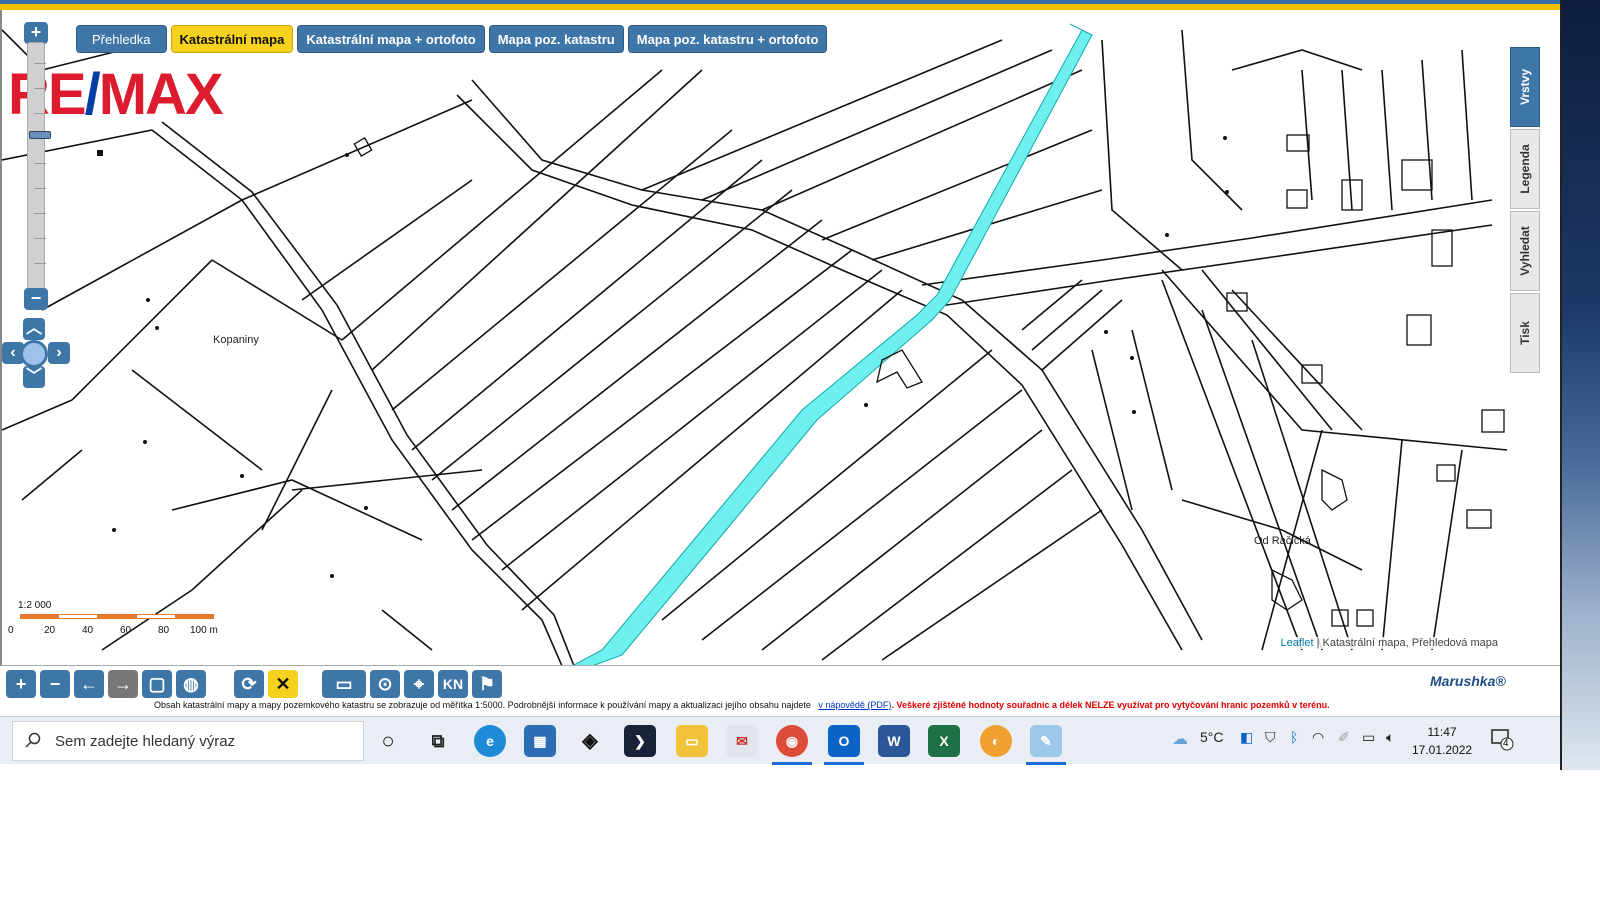 The height and width of the screenshot is (900, 1600). Describe the element at coordinates (1212, 737) in the screenshot. I see `weather-temperature: 5°C` at that location.